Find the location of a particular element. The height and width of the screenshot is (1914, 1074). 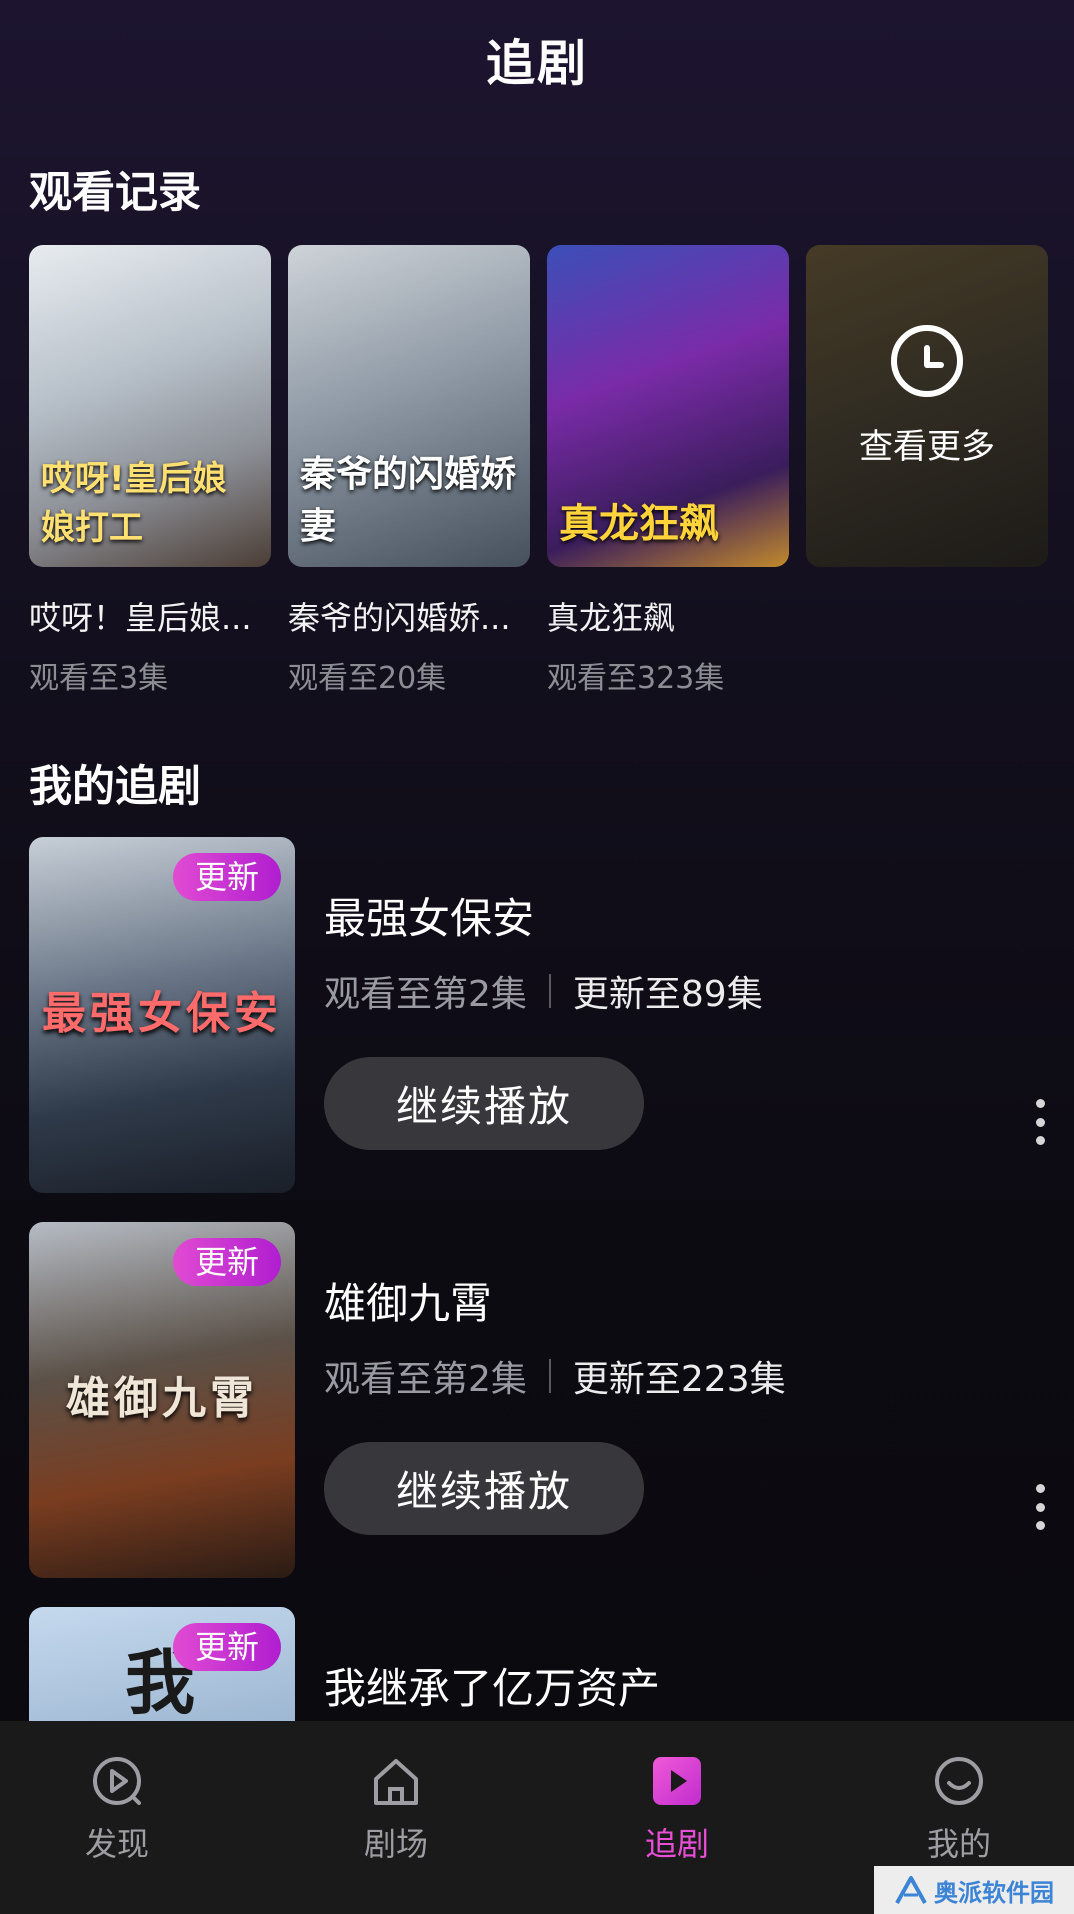

history-card: 哎呀!皇后娘娘打工 哎呀！皇后娘... 观看至3集 is located at coordinates (150, 471).